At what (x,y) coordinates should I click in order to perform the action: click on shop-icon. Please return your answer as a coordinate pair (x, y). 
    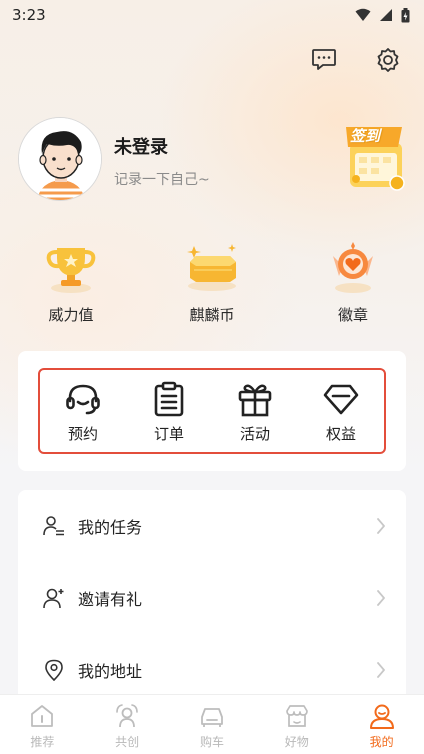
    Looking at the image, I should click on (296, 716).